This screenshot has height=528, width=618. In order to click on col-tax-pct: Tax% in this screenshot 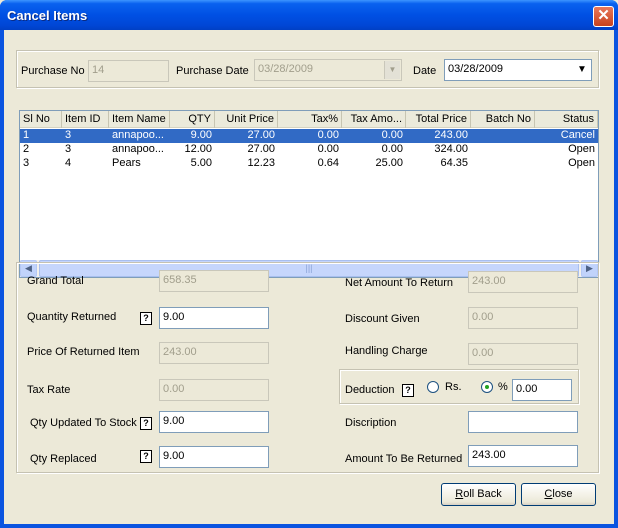, I will do `click(310, 119)`.